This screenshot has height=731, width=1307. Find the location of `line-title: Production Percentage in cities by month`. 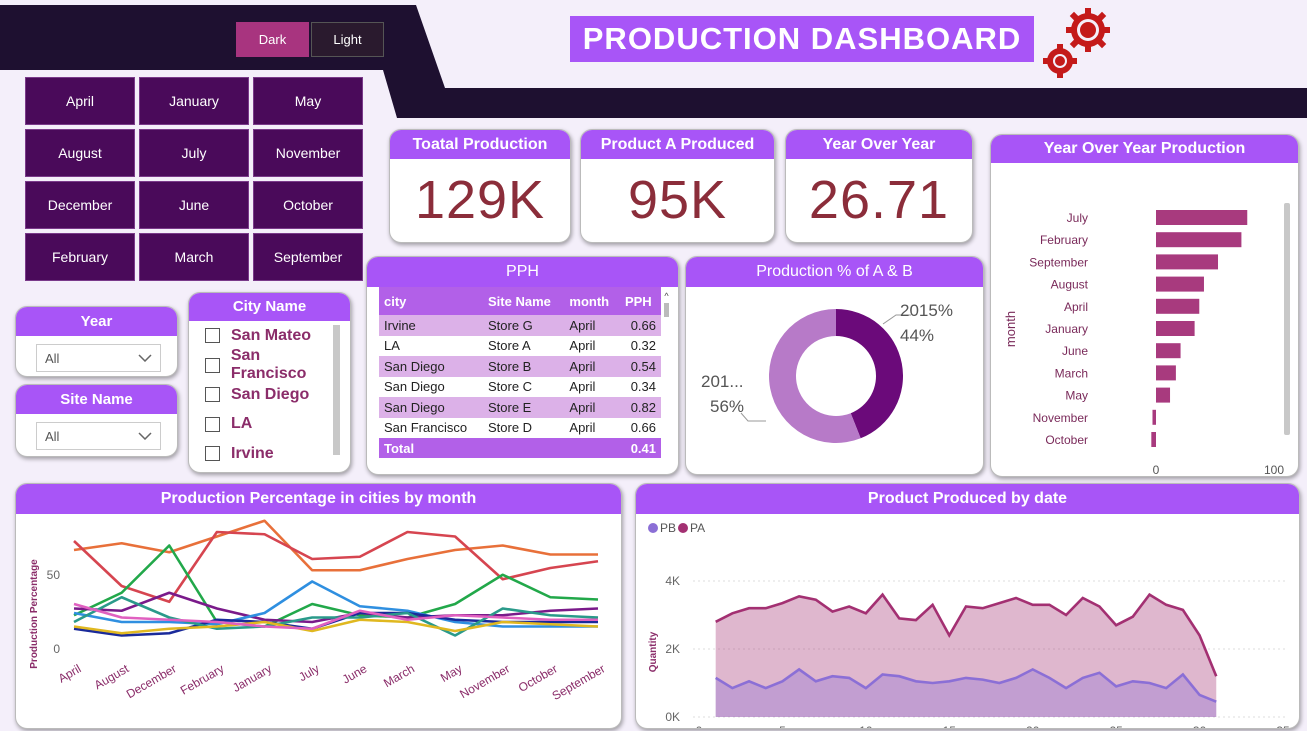

line-title: Production Percentage in cities by month is located at coordinates (318, 499).